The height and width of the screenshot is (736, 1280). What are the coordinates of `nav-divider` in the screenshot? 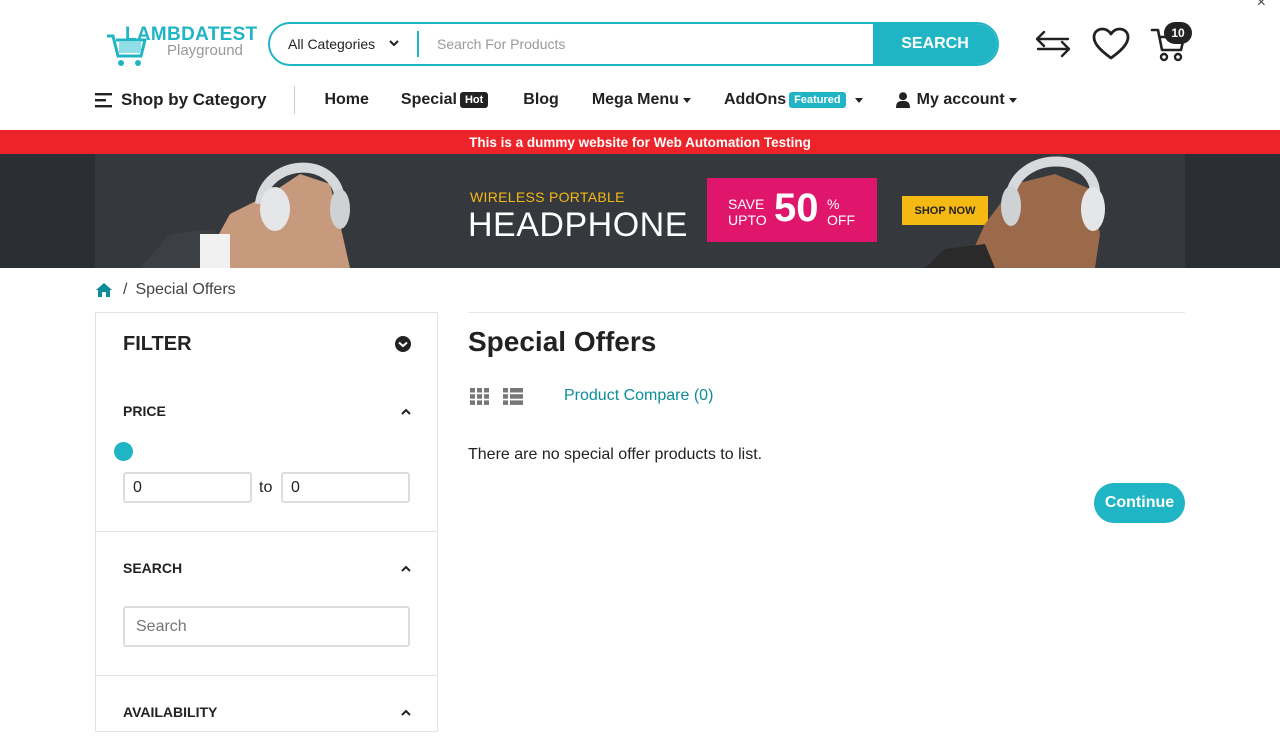 It's located at (295, 100).